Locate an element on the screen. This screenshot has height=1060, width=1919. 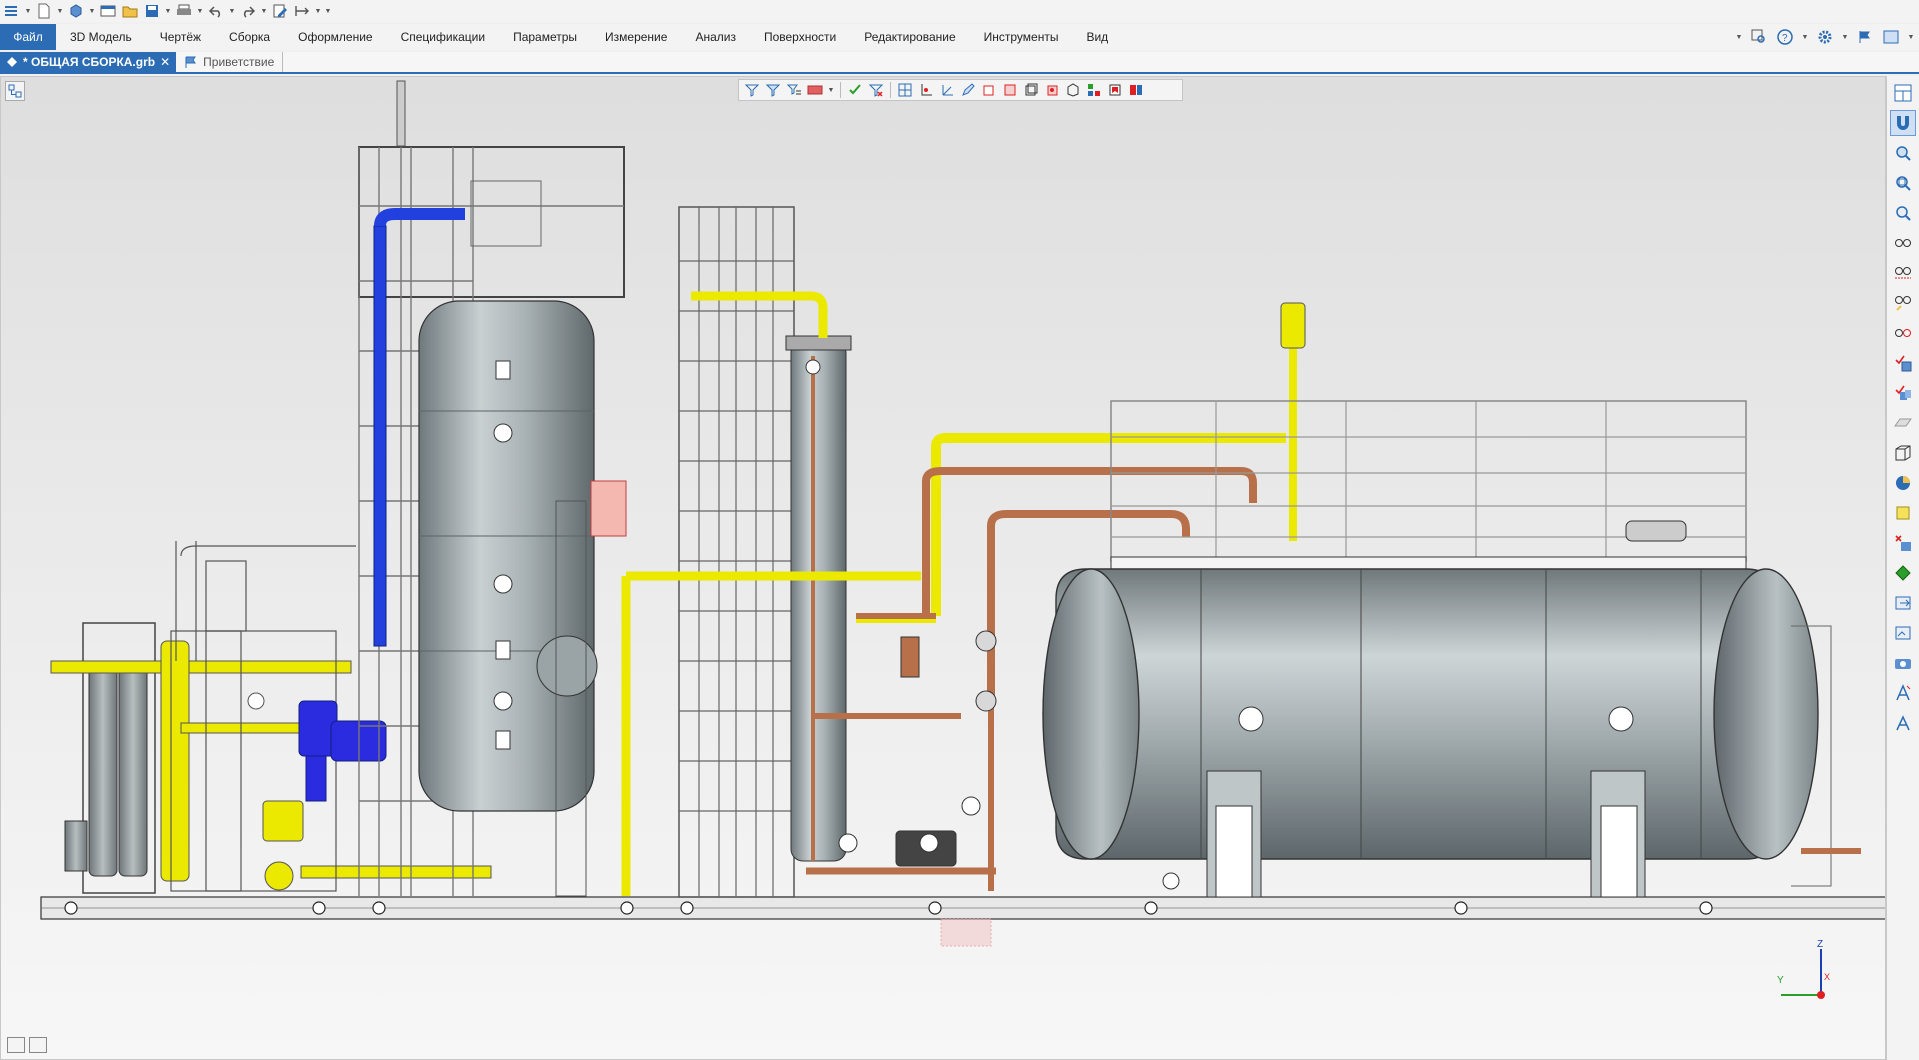
print-icon is located at coordinates (184, 11).